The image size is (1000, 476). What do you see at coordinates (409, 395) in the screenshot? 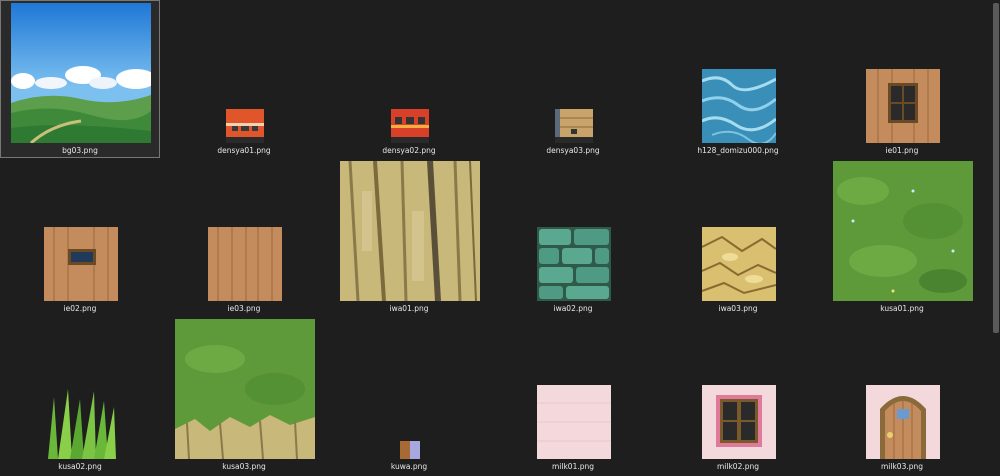
I see `file-item-kuwa: kuwa.png` at bounding box center [409, 395].